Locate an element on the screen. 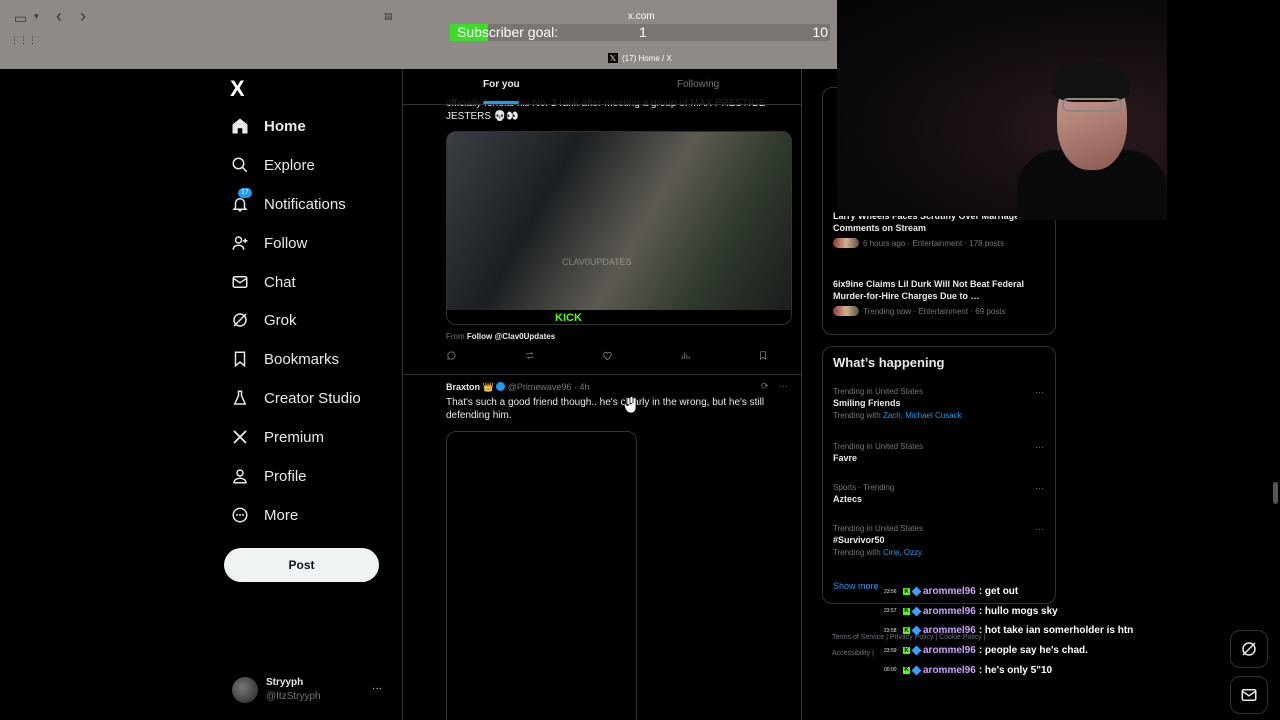 Image resolution: width=1280 pixels, height=720 pixels. sidebar-item-more: More is located at coordinates (264, 515).